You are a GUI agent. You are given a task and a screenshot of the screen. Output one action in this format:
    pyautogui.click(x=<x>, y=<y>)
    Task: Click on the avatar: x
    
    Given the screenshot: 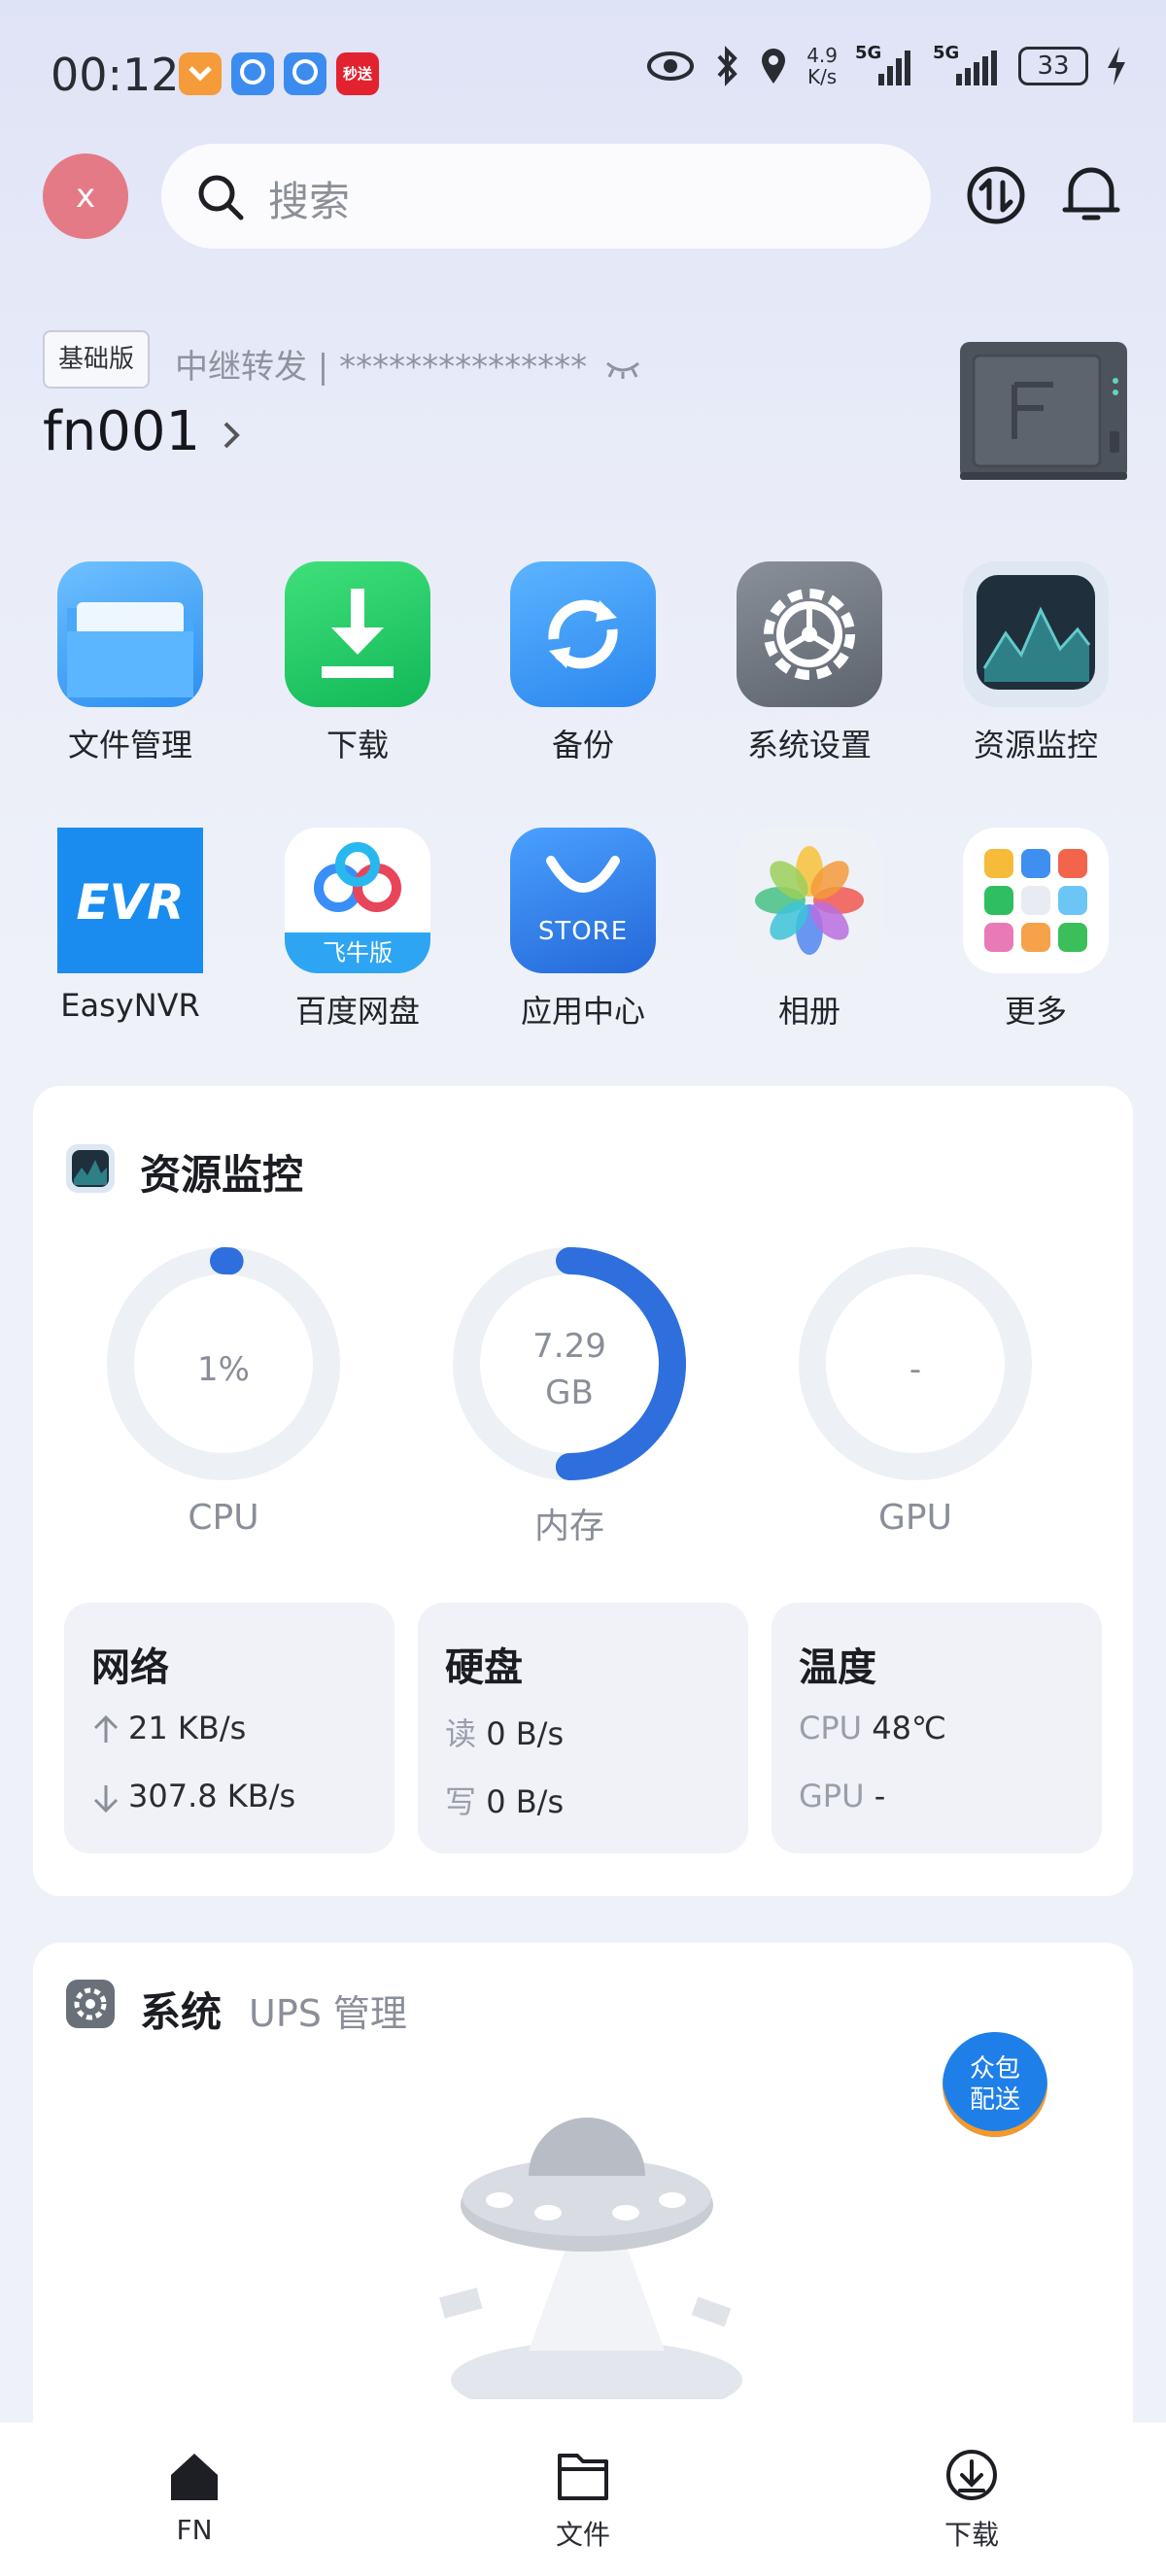 What is the action you would take?
    pyautogui.click(x=85, y=196)
    